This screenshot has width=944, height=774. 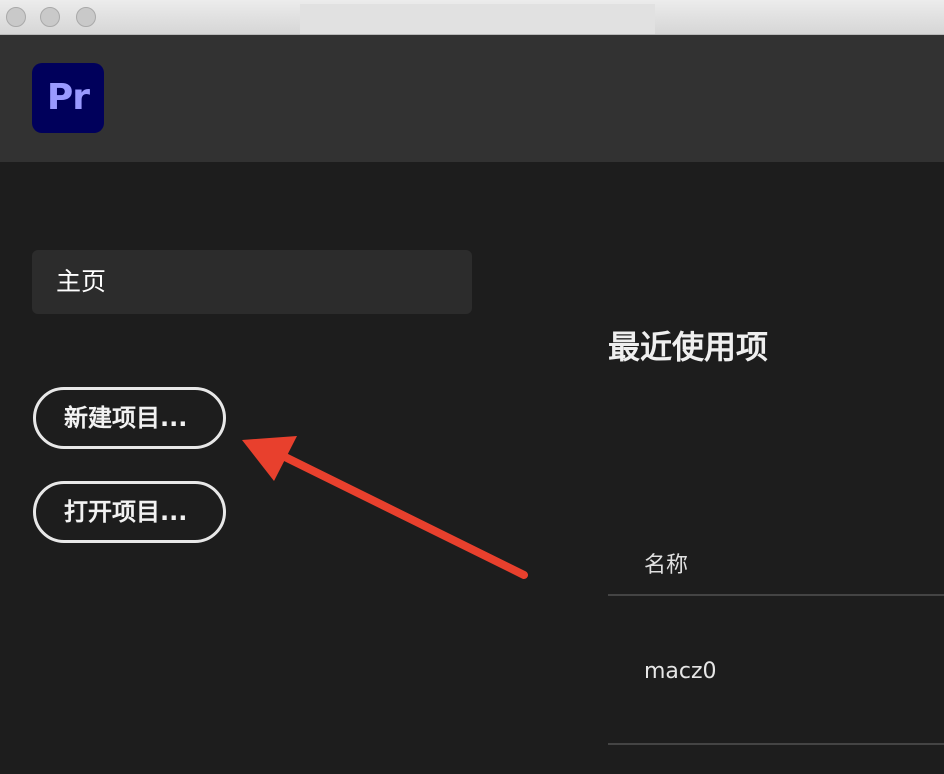 I want to click on header-divider, so click(x=776, y=595).